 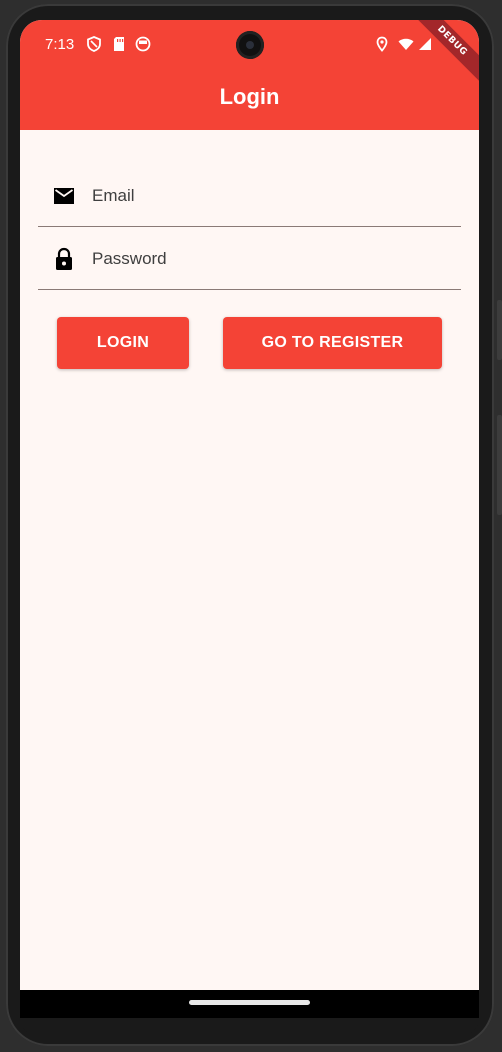 I want to click on app-notification-icon, so click(x=143, y=44).